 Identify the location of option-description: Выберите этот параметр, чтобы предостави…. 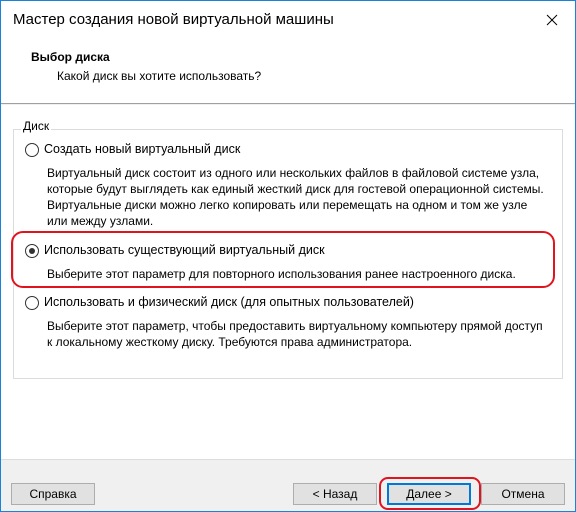
(295, 334).